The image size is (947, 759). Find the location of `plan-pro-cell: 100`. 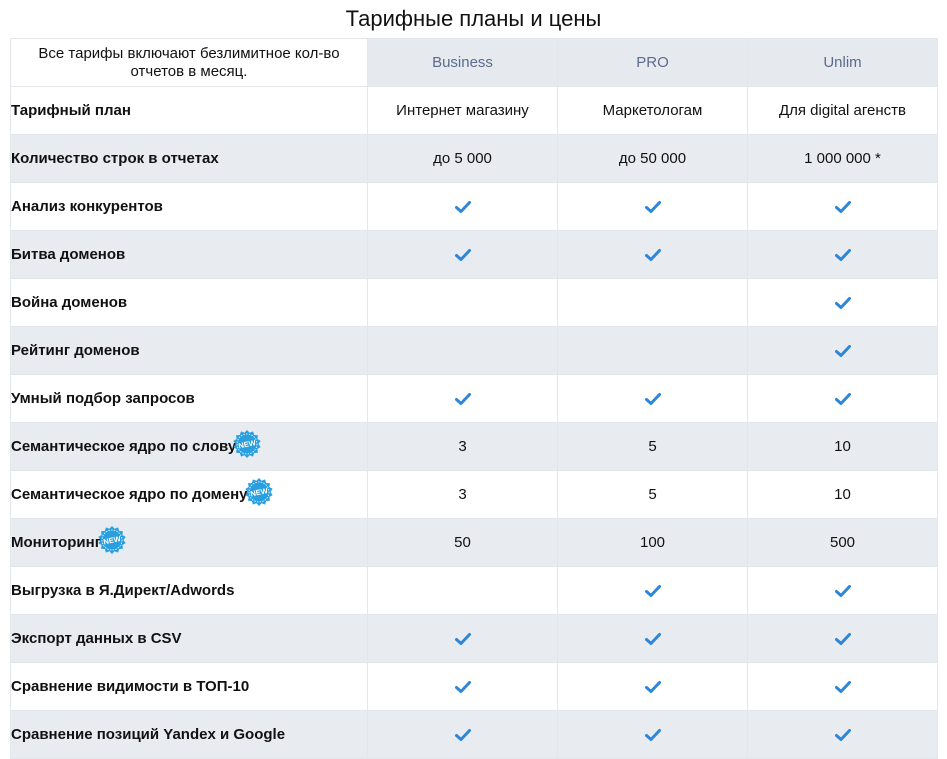

plan-pro-cell: 100 is located at coordinates (652, 542).